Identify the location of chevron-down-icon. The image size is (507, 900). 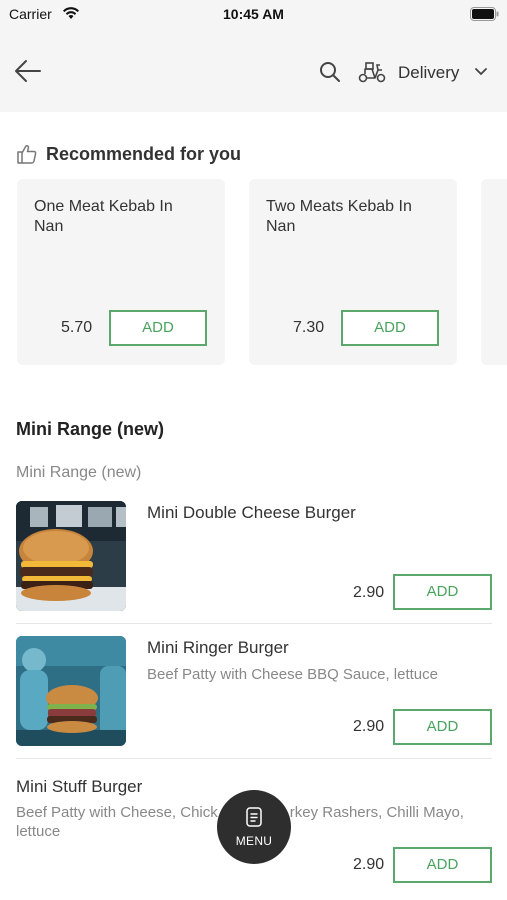
(481, 72).